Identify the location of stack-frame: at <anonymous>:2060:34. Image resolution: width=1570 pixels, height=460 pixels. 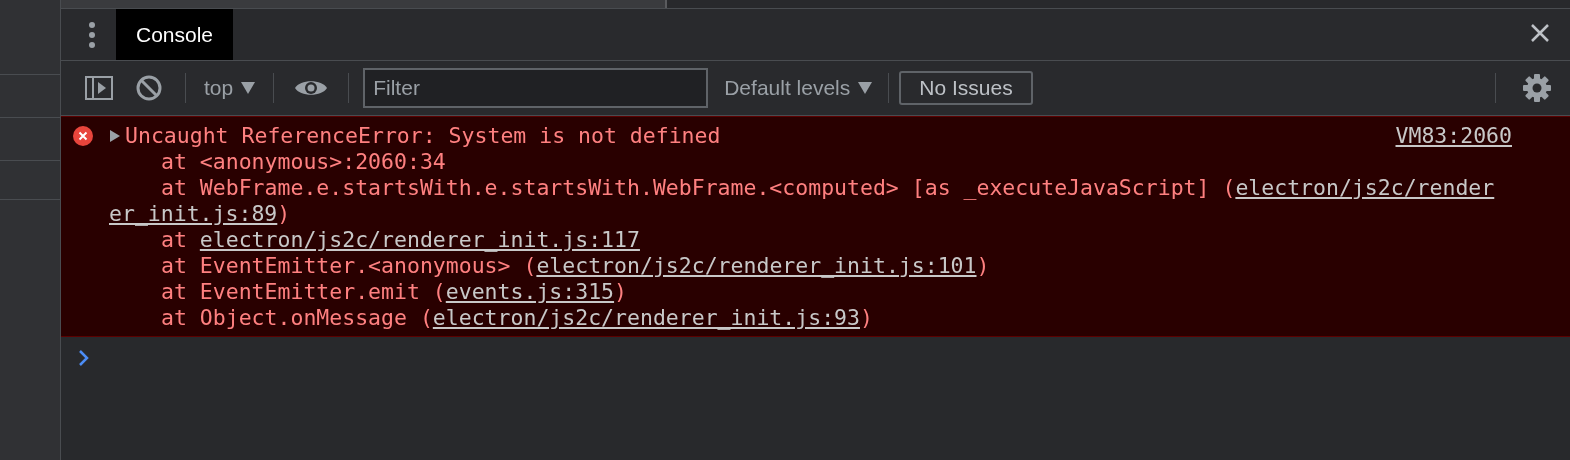
(792, 162).